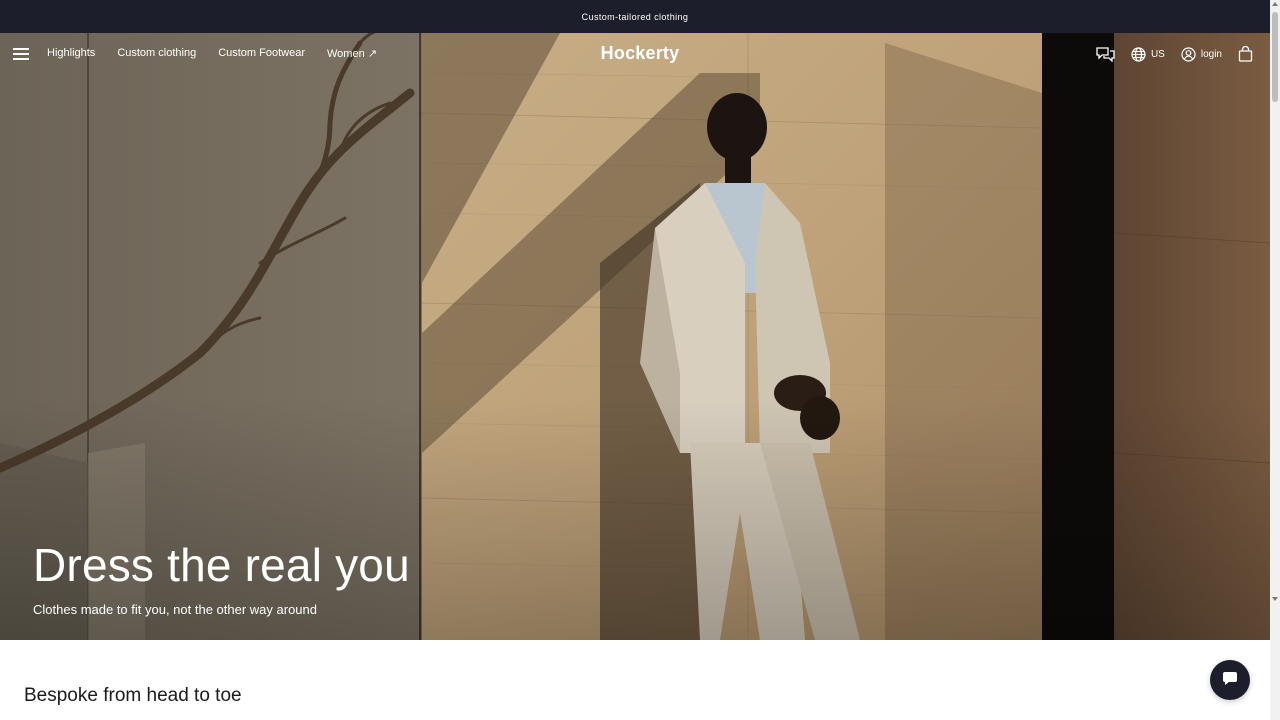  What do you see at coordinates (133, 695) in the screenshot?
I see `section-title: Bespoke from head to toe` at bounding box center [133, 695].